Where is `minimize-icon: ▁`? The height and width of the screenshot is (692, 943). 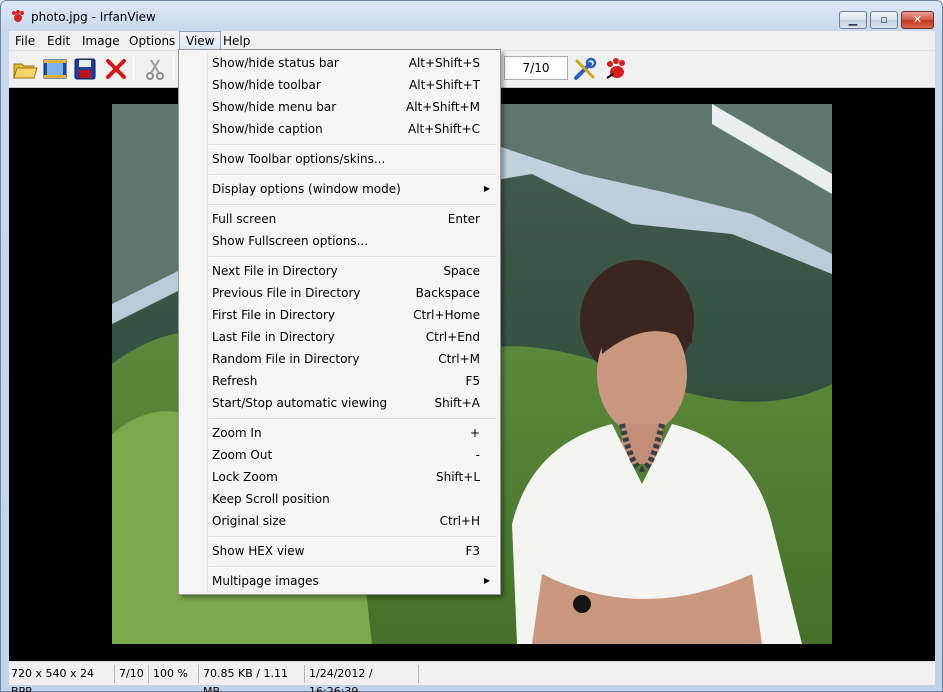
minimize-icon: ▁ is located at coordinates (853, 19).